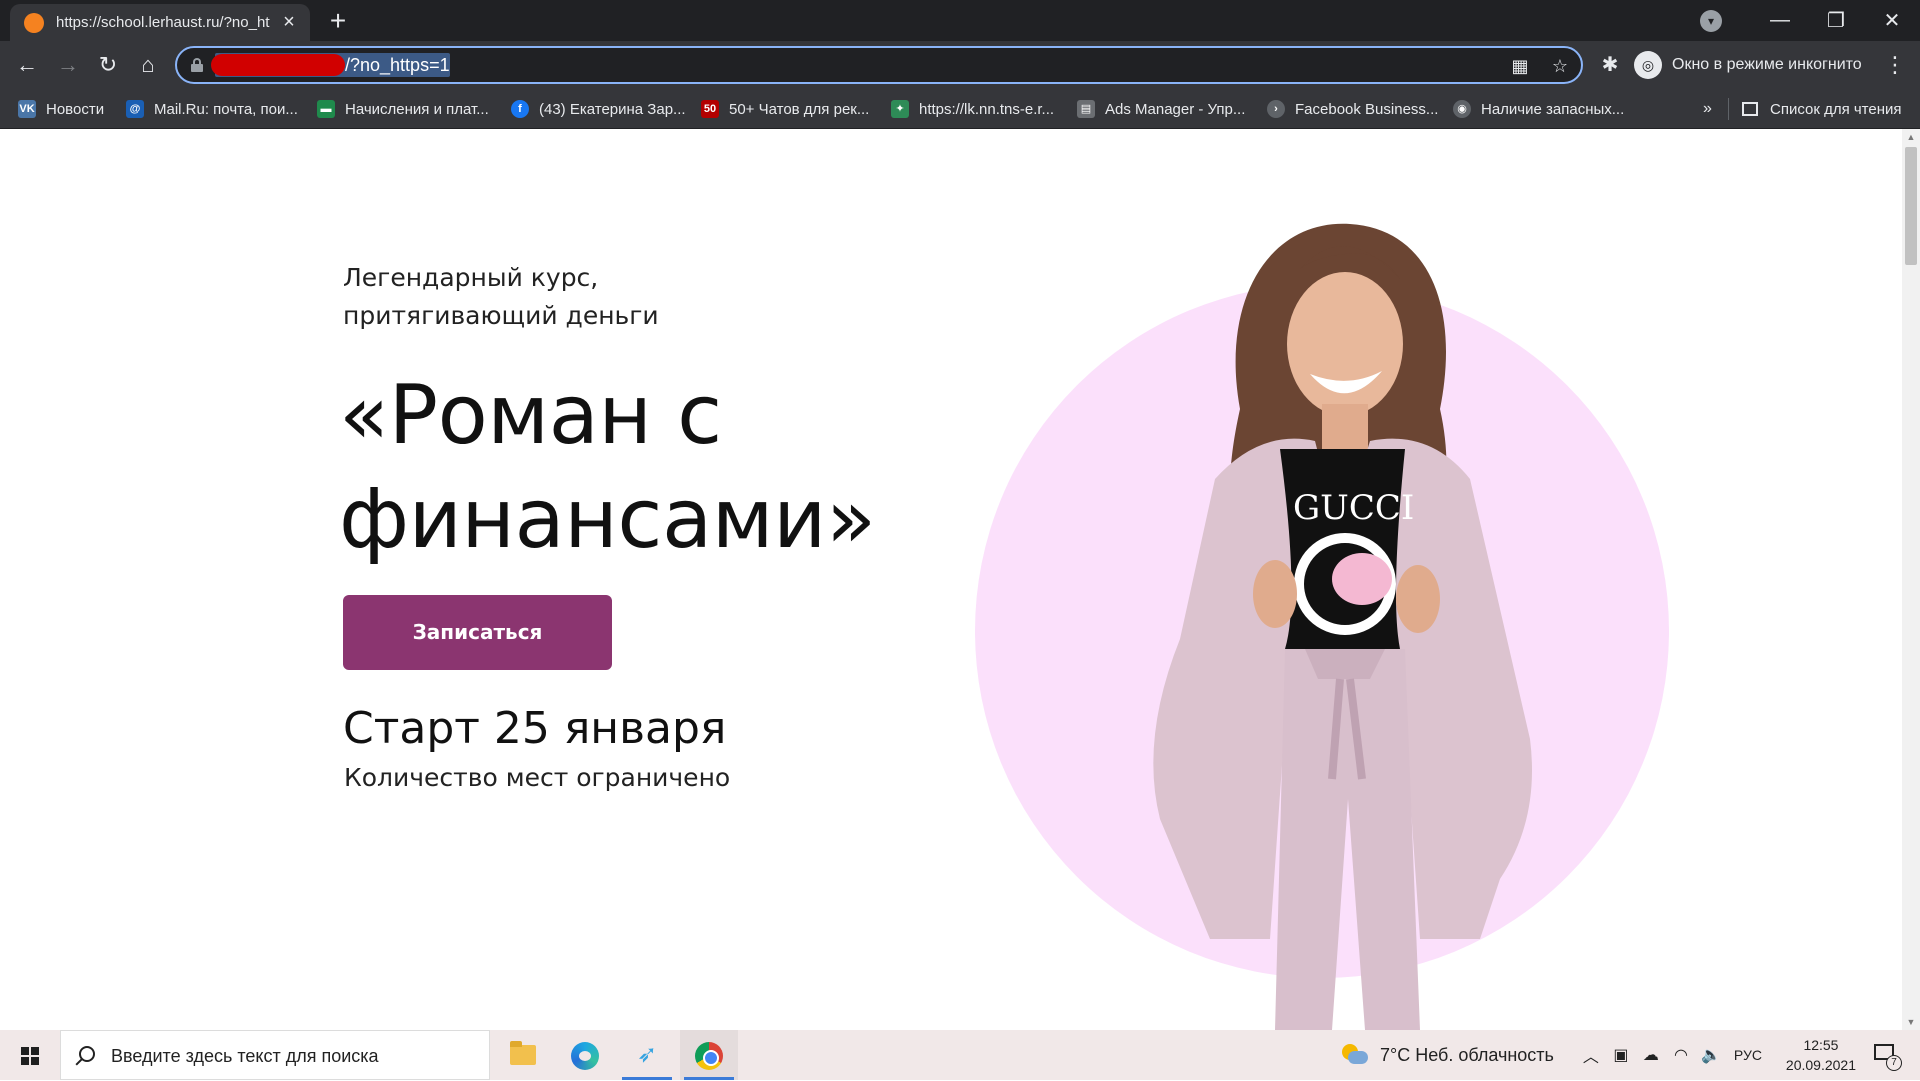 The image size is (1920, 1081). Describe the element at coordinates (163, 22) in the screenshot. I see `tab-title: https://school.lerhaust.ru/?no_https=1` at that location.